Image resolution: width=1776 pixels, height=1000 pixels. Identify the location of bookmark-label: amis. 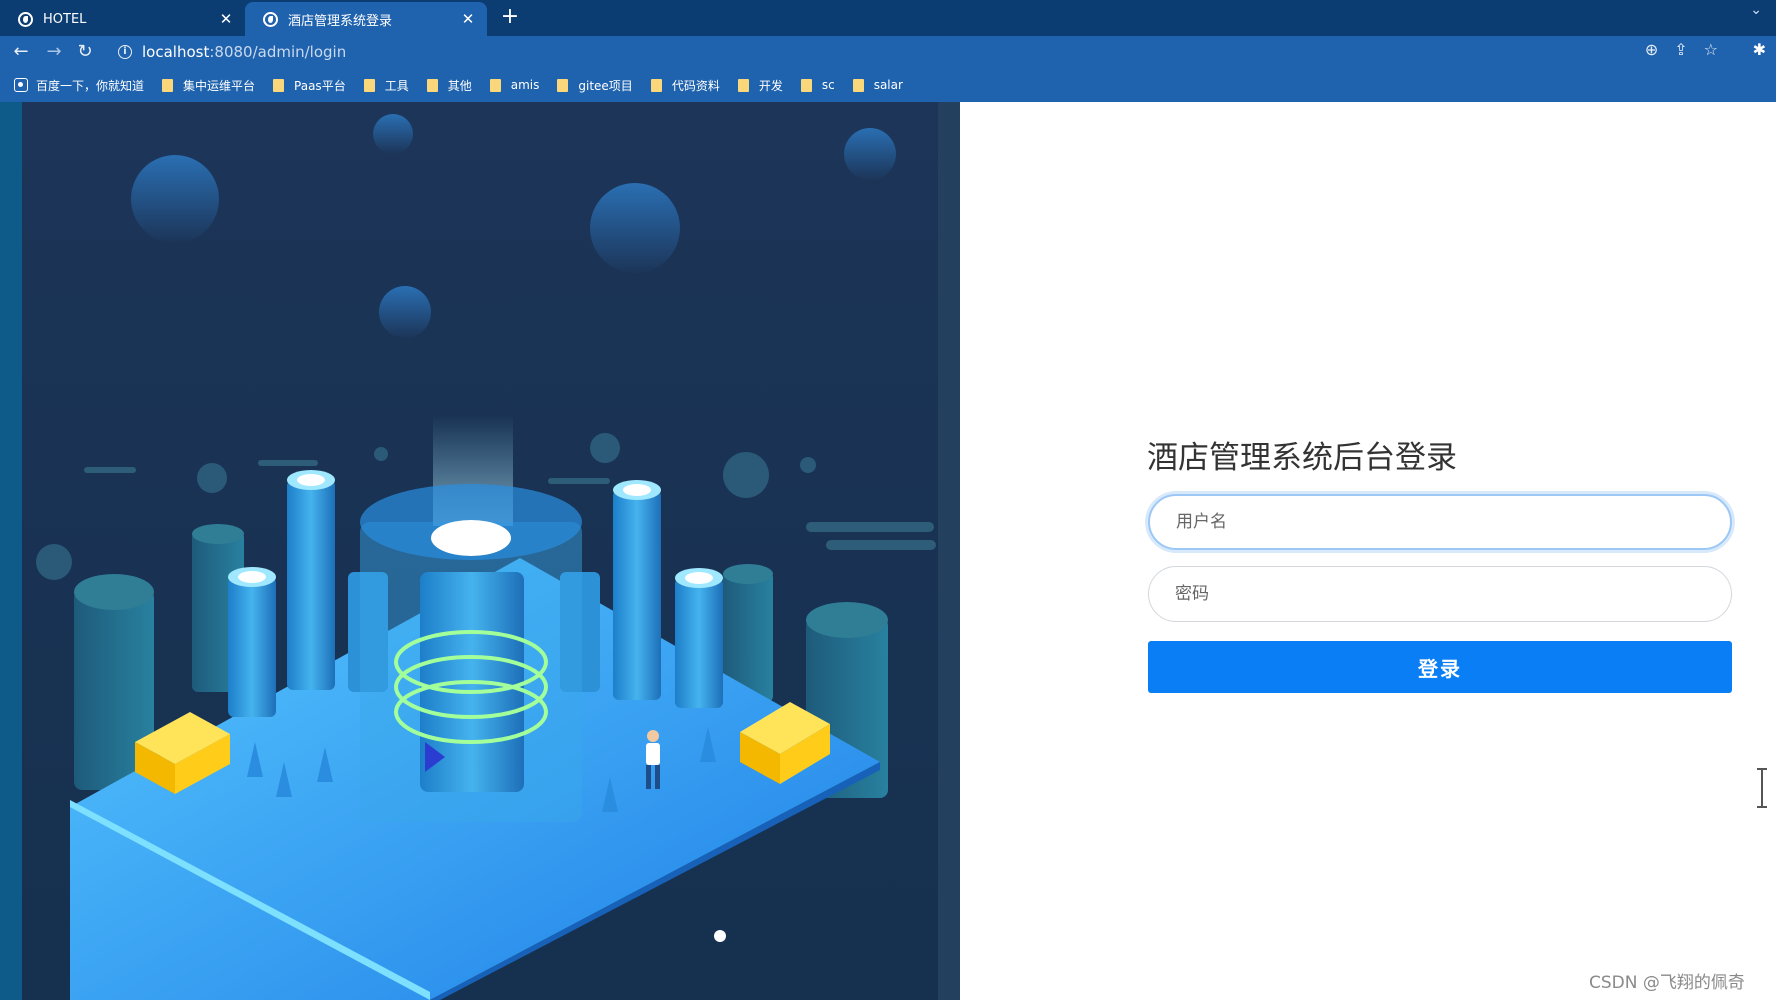
(525, 85).